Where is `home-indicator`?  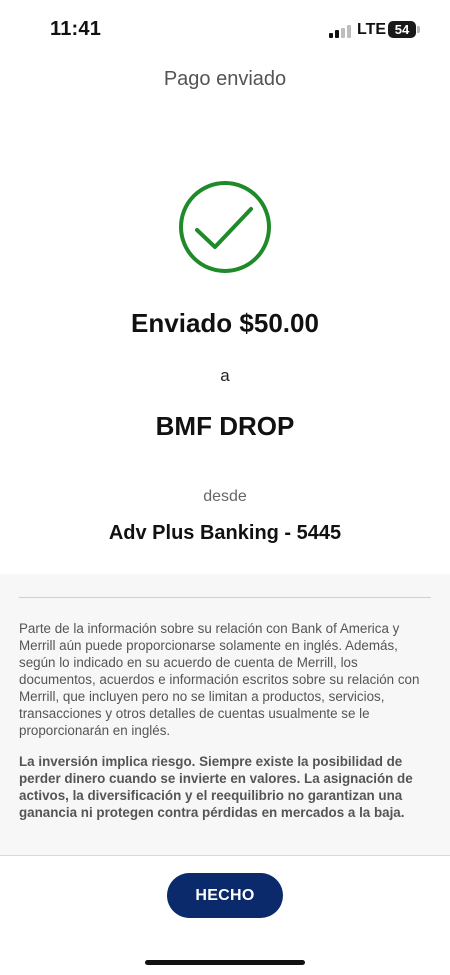
home-indicator is located at coordinates (225, 962).